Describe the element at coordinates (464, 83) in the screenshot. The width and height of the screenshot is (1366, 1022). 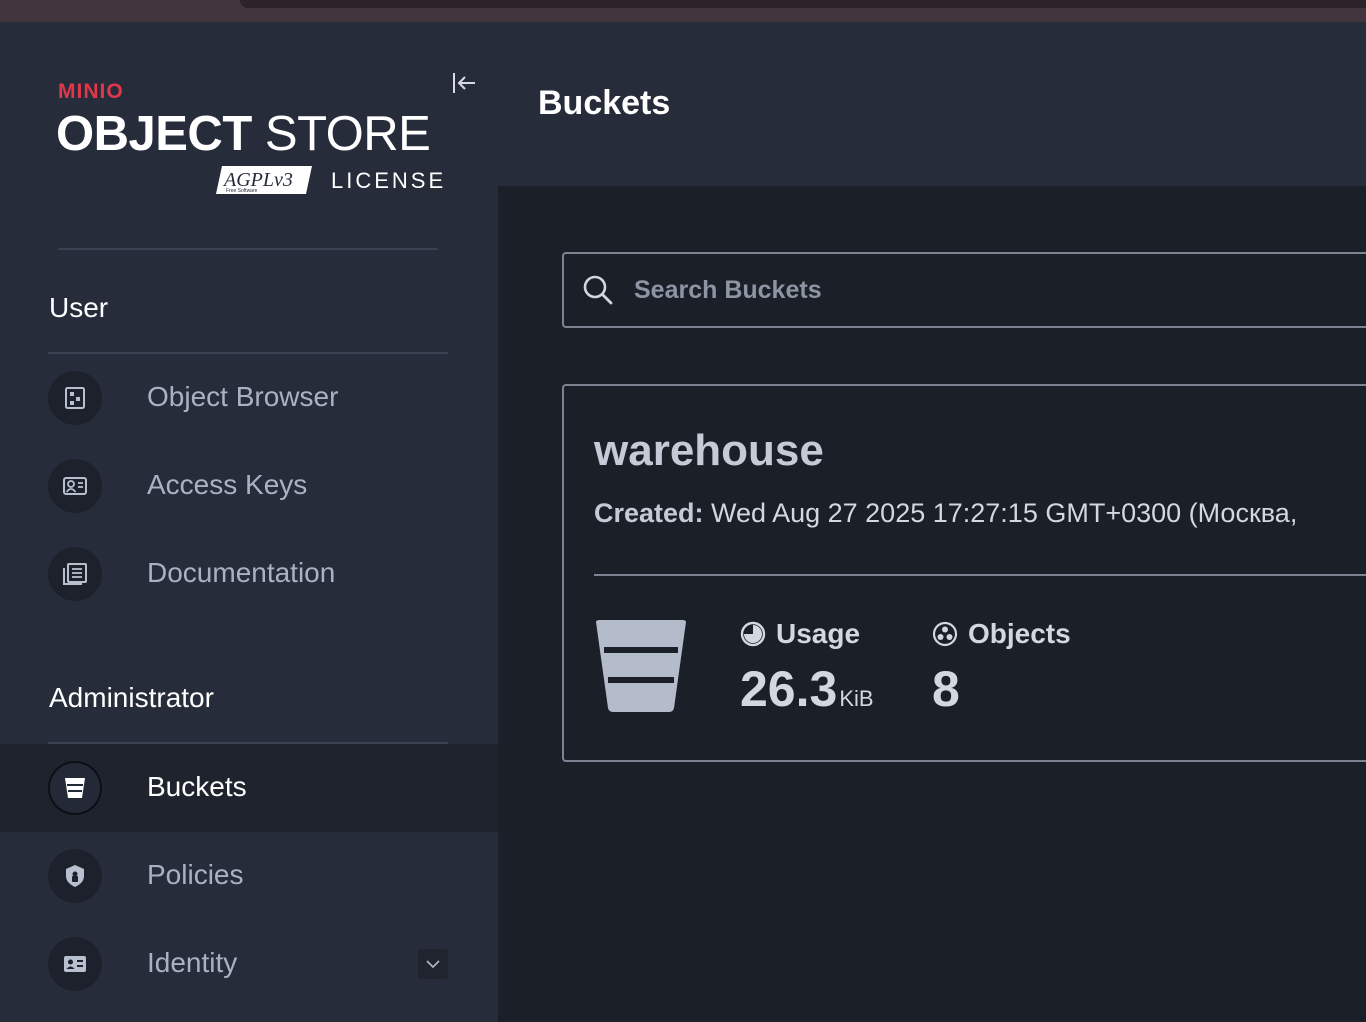
I see `collapse-sidebar-icon` at that location.